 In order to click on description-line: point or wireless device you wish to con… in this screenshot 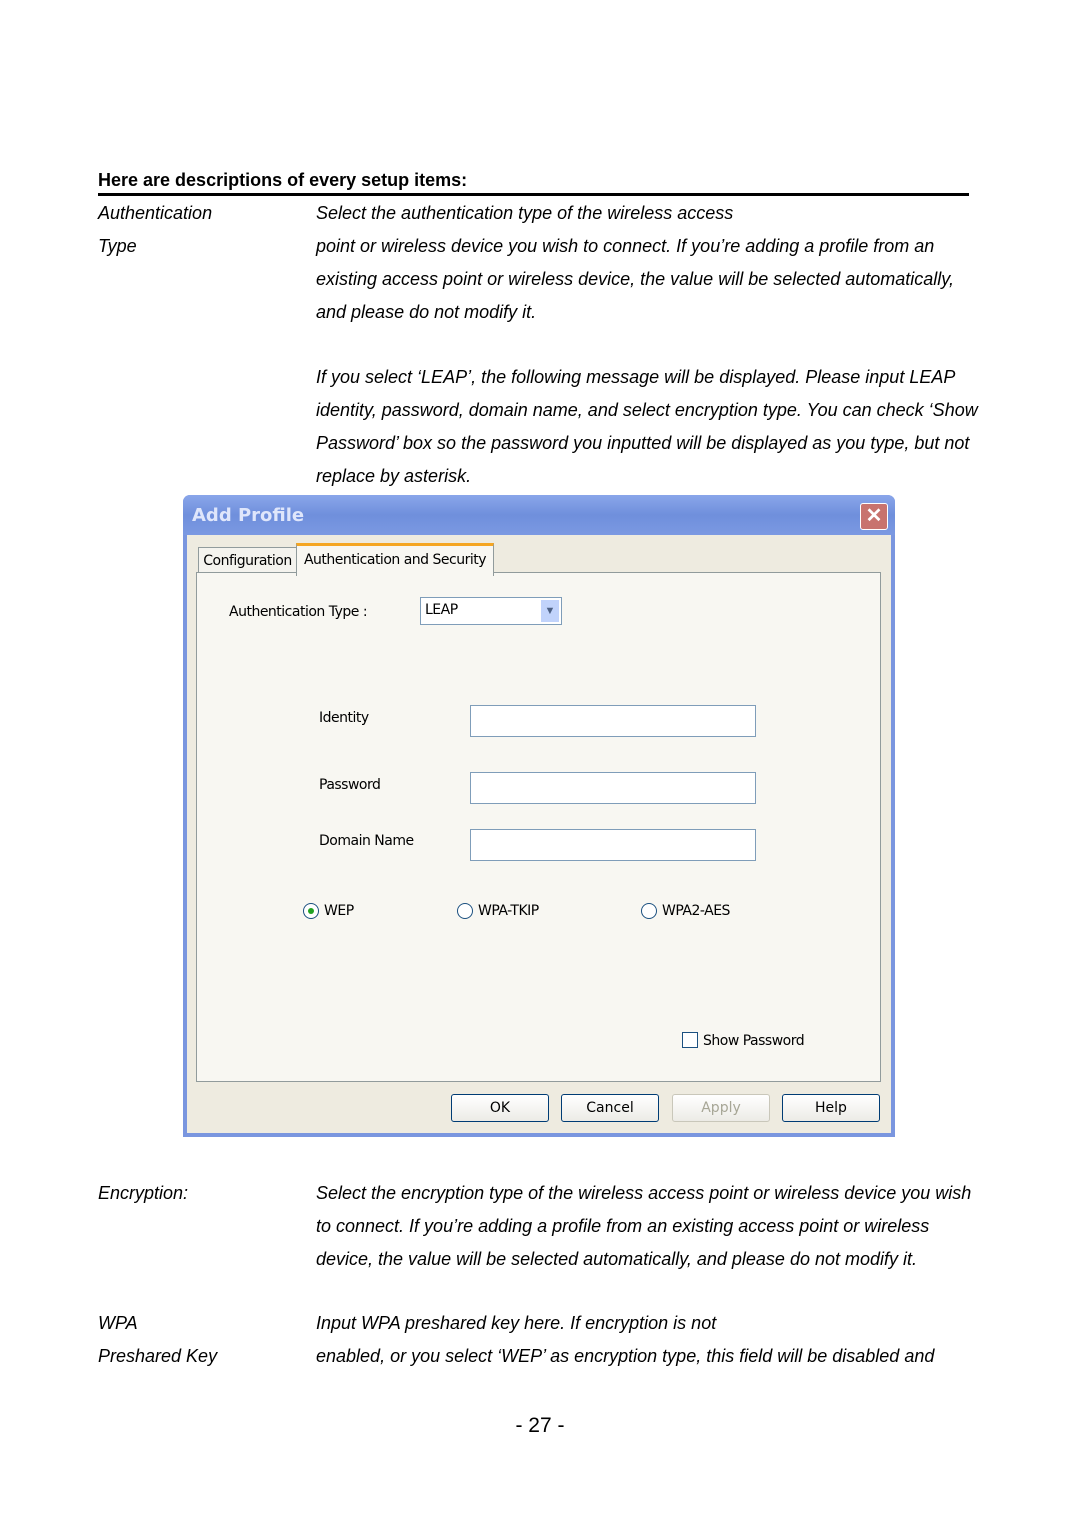, I will do `click(625, 246)`.